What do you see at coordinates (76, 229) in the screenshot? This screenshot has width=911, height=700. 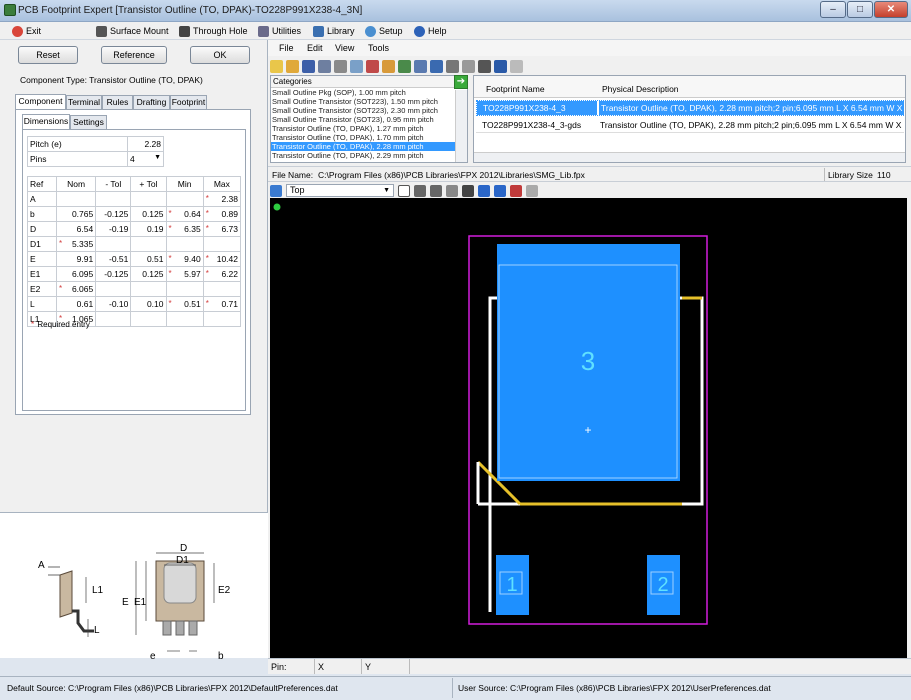 I see `dim-D-nom: 6.54` at bounding box center [76, 229].